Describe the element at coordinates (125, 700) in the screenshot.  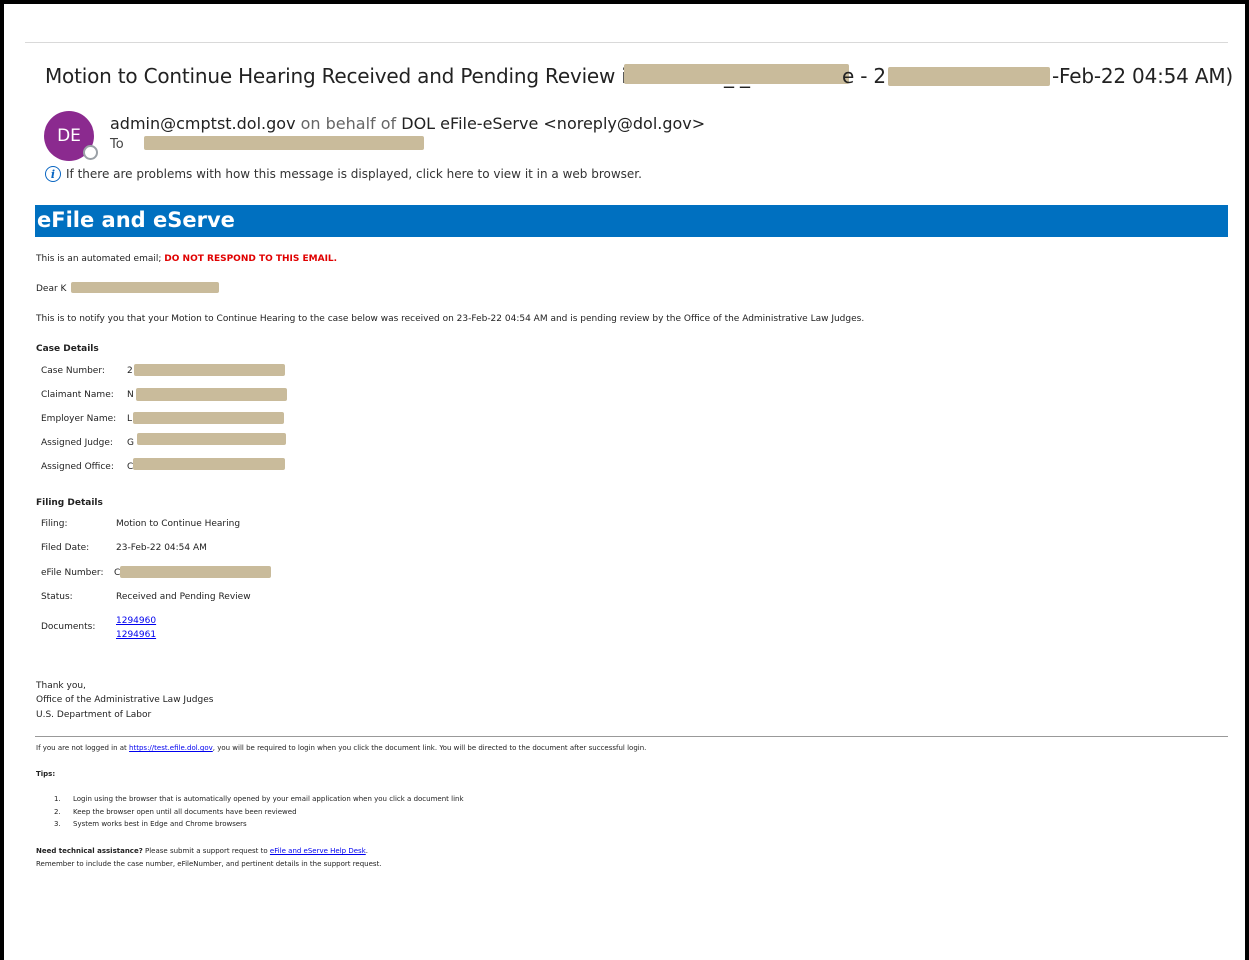
I see `signoff-line-2: Office of the Administrative Law Judges` at that location.